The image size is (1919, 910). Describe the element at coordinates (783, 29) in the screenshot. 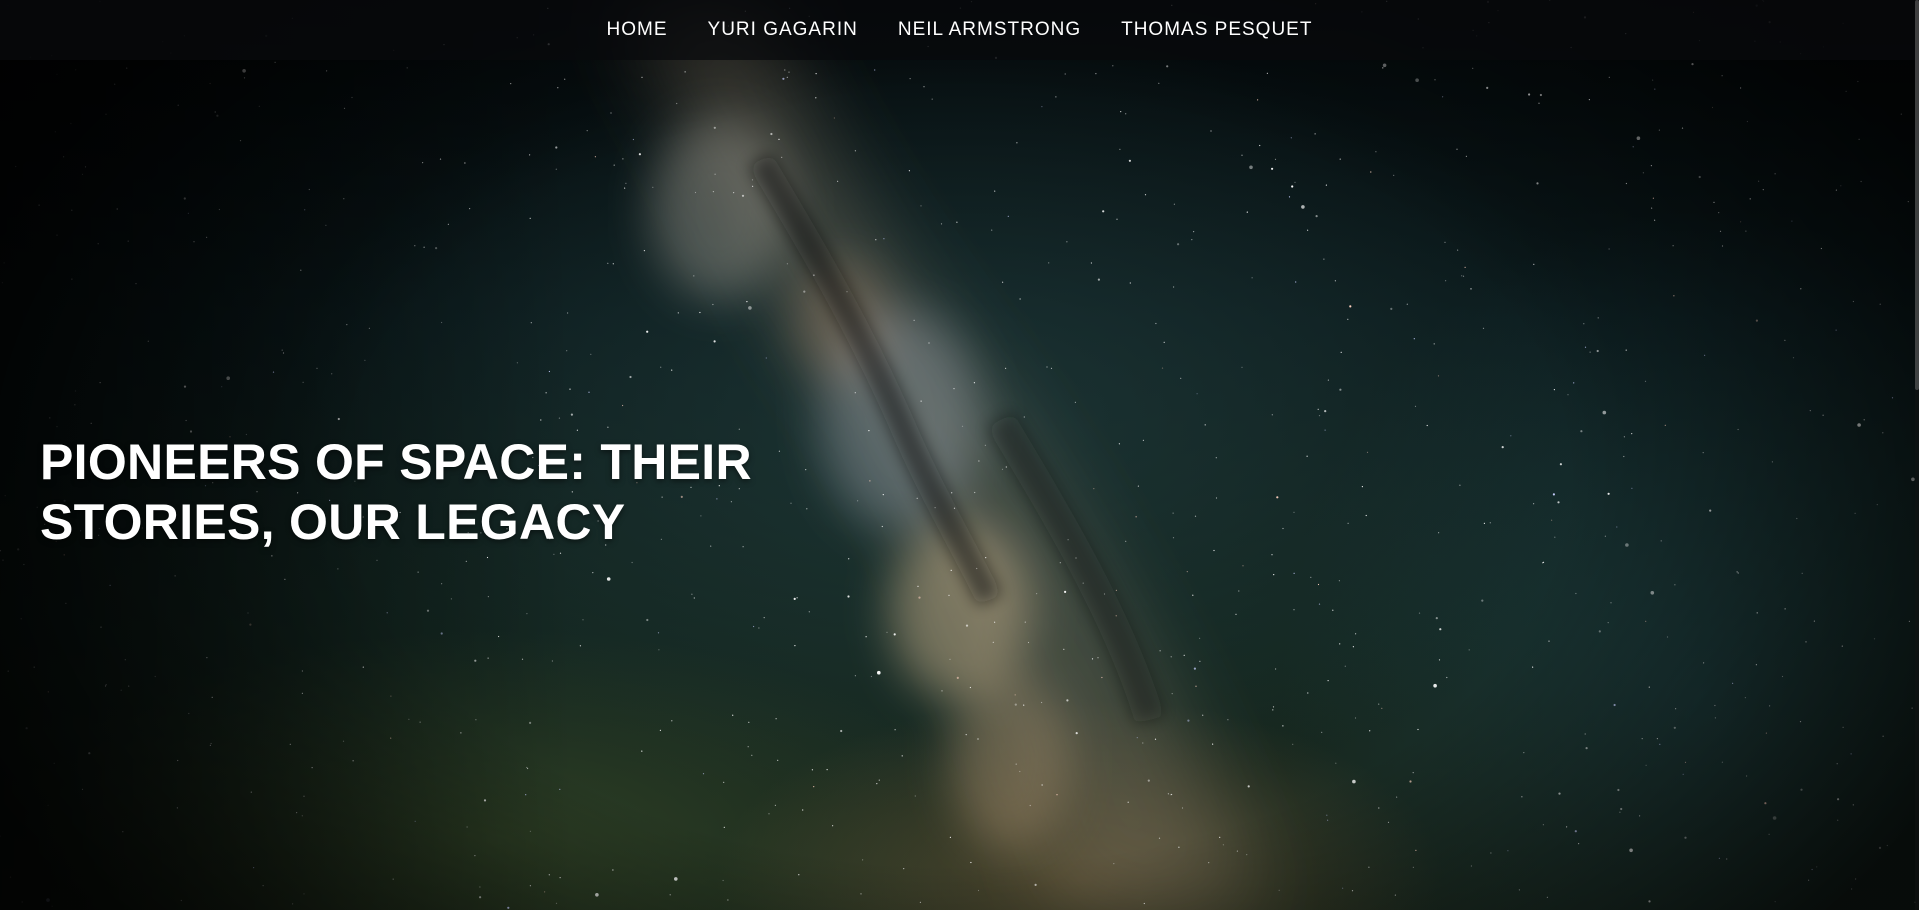

I see `nav-link-yuri-gagarin: YURI GAGARIN` at that location.